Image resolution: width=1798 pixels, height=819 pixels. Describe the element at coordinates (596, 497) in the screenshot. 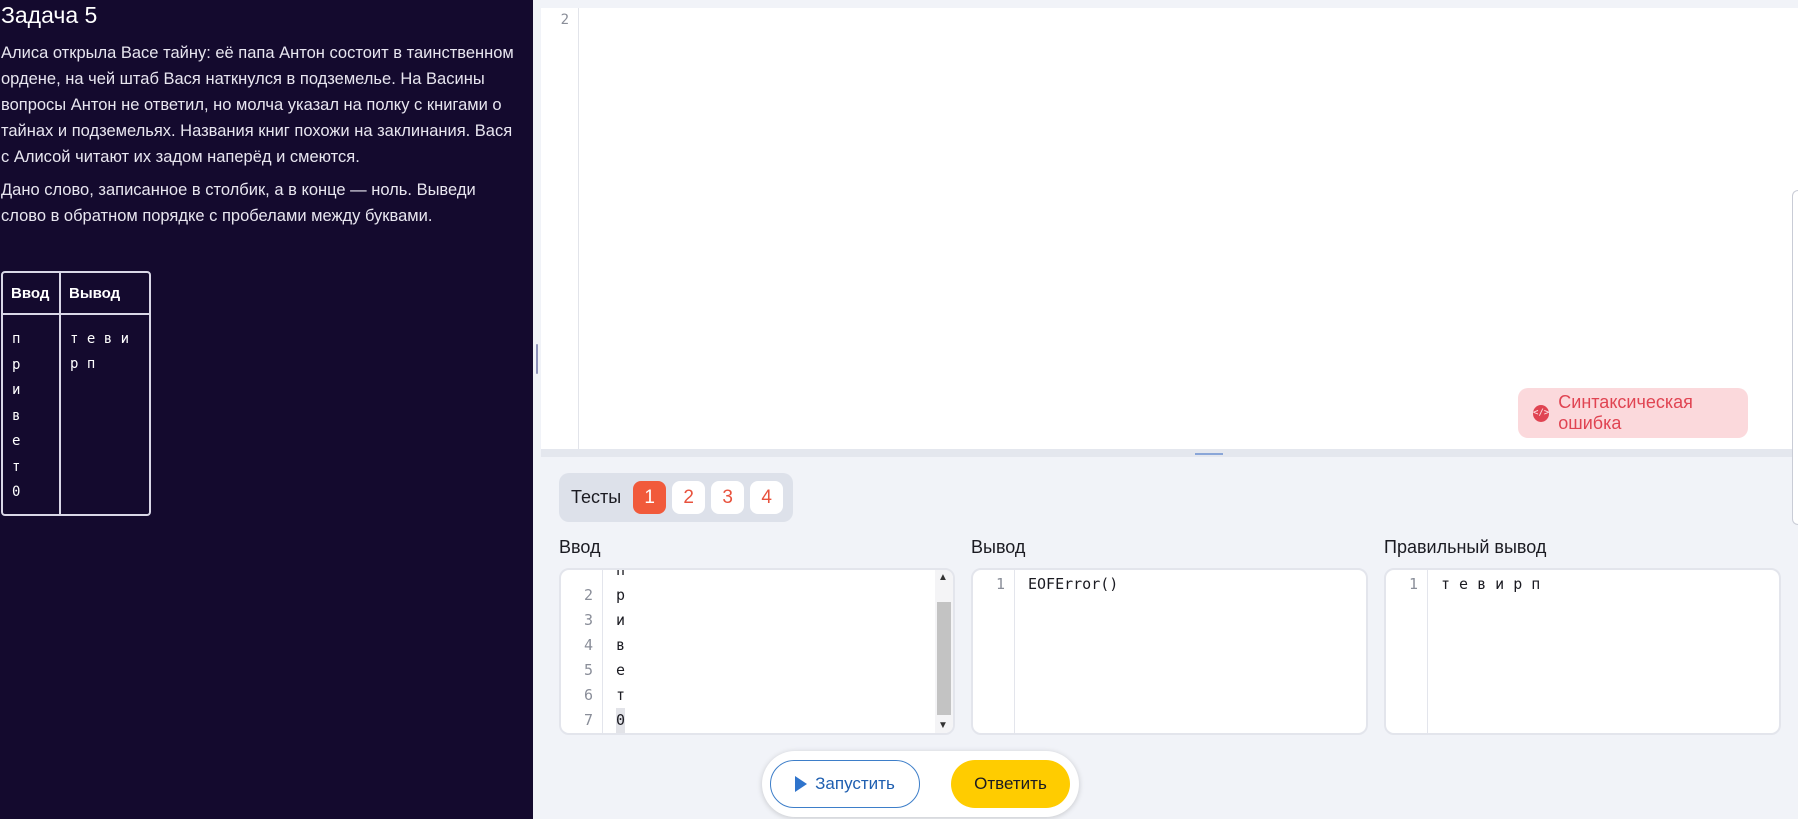

I see `tests-label: Тесты` at that location.